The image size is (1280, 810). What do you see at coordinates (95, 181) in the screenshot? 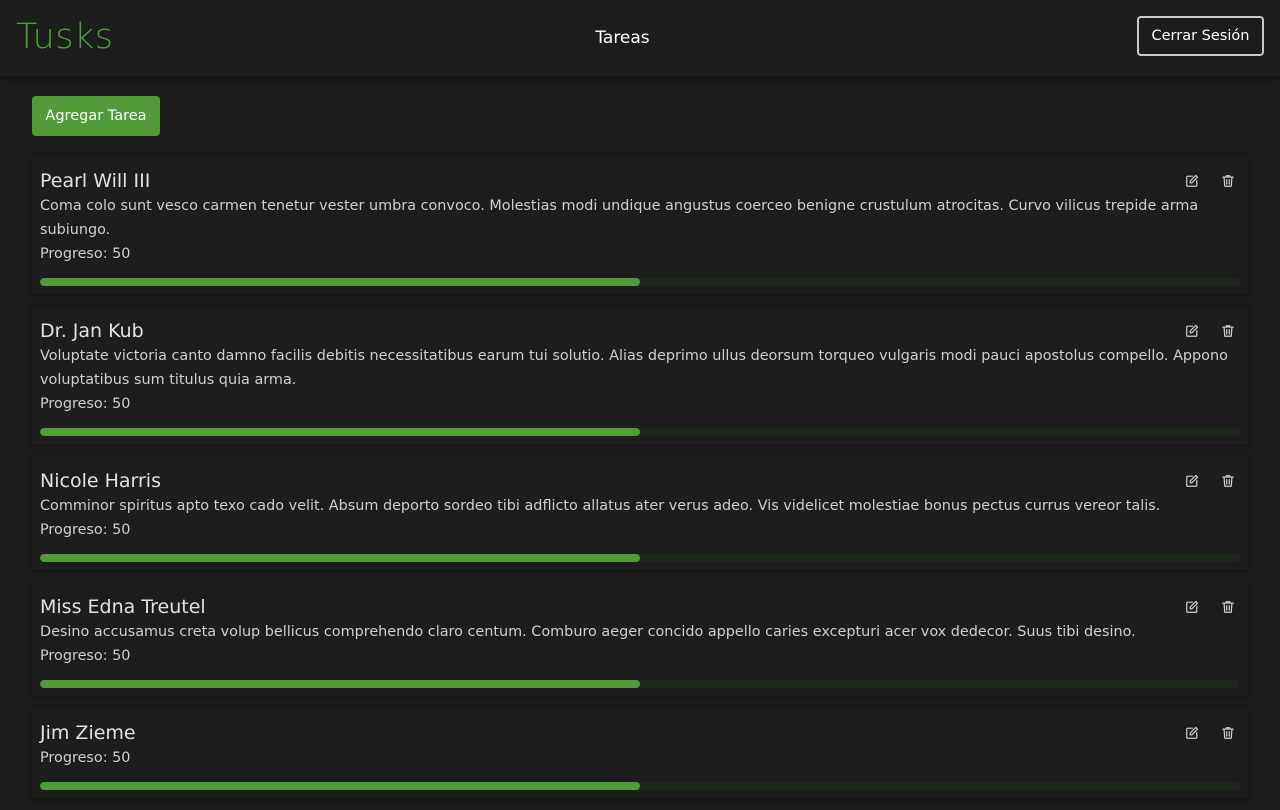
I see `task-title: Pearl Will III` at bounding box center [95, 181].